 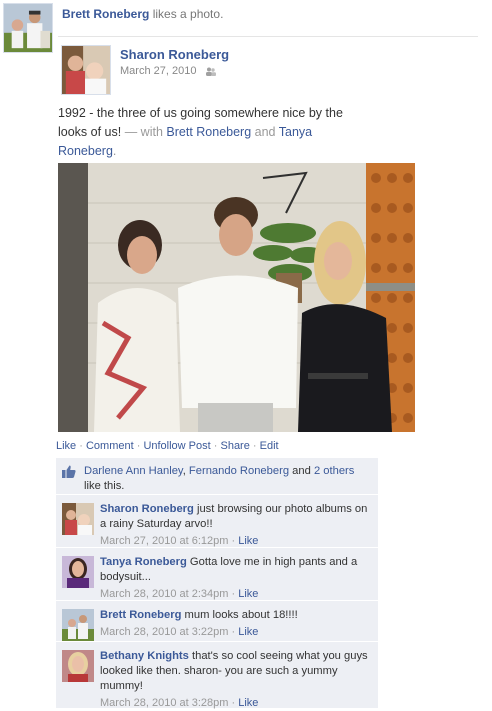 What do you see at coordinates (144, 656) in the screenshot?
I see `comment-author-link: Bethany Knights` at bounding box center [144, 656].